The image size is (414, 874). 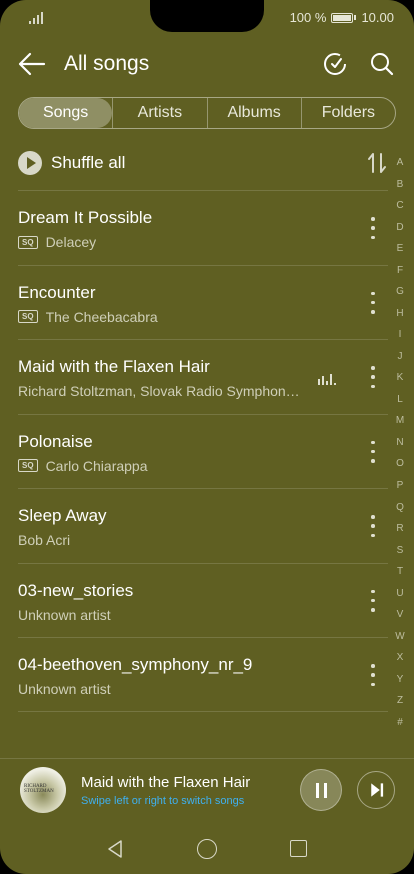 I want to click on index-letter: F, so click(x=400, y=270).